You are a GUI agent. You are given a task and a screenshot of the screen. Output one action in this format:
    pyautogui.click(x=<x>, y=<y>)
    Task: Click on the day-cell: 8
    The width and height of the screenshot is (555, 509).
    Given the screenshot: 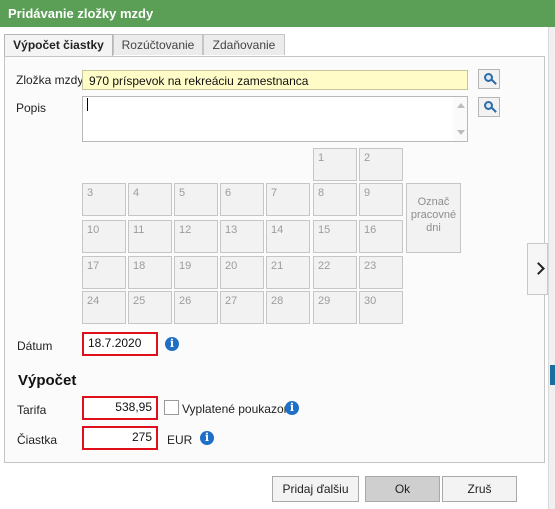 What is the action you would take?
    pyautogui.click(x=335, y=199)
    